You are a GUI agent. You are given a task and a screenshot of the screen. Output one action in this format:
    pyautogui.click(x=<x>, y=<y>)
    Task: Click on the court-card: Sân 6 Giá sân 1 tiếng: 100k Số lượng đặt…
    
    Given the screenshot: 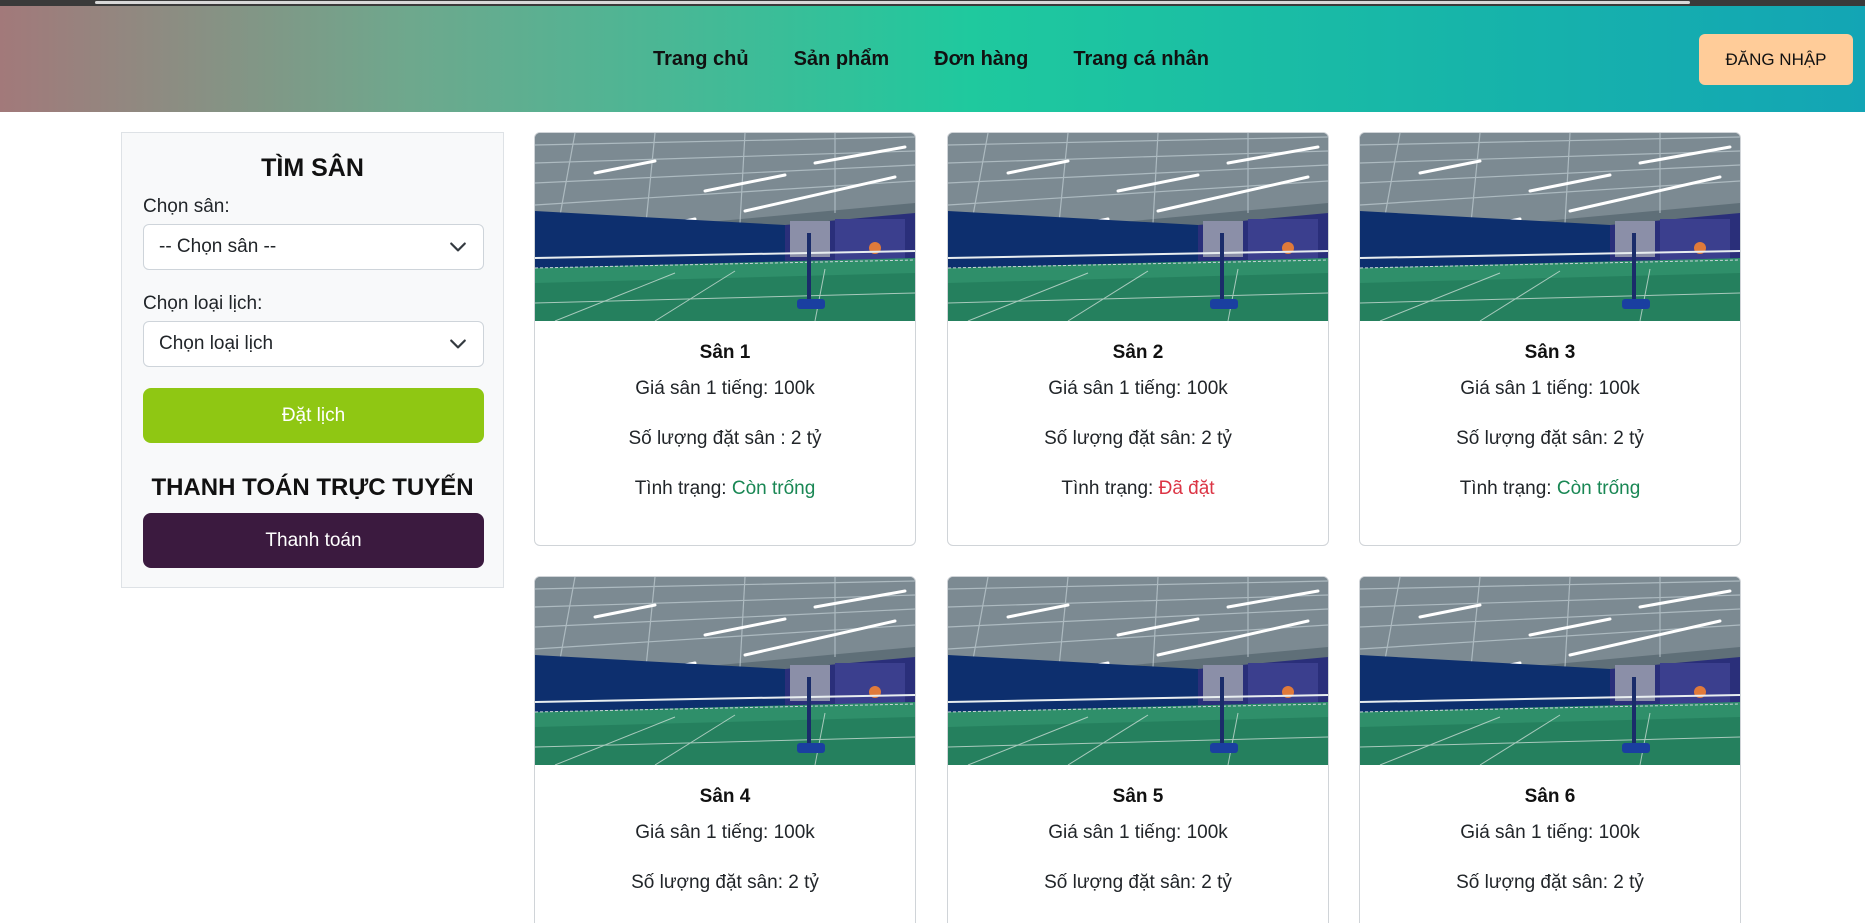 What is the action you would take?
    pyautogui.click(x=1550, y=749)
    